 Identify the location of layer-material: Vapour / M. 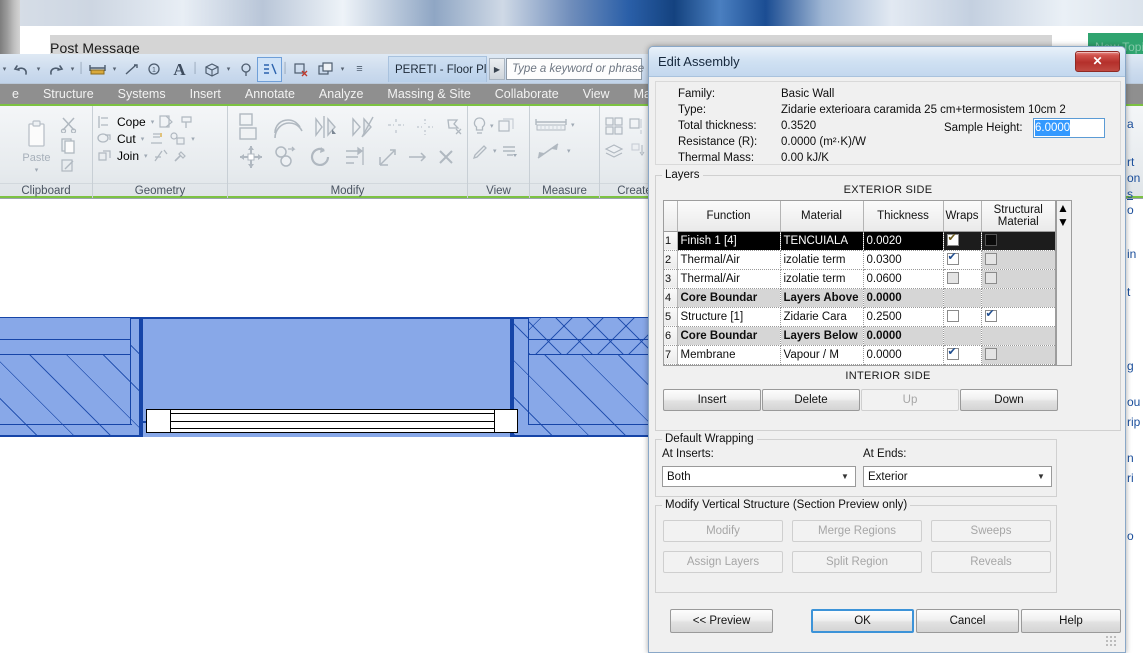
(822, 355).